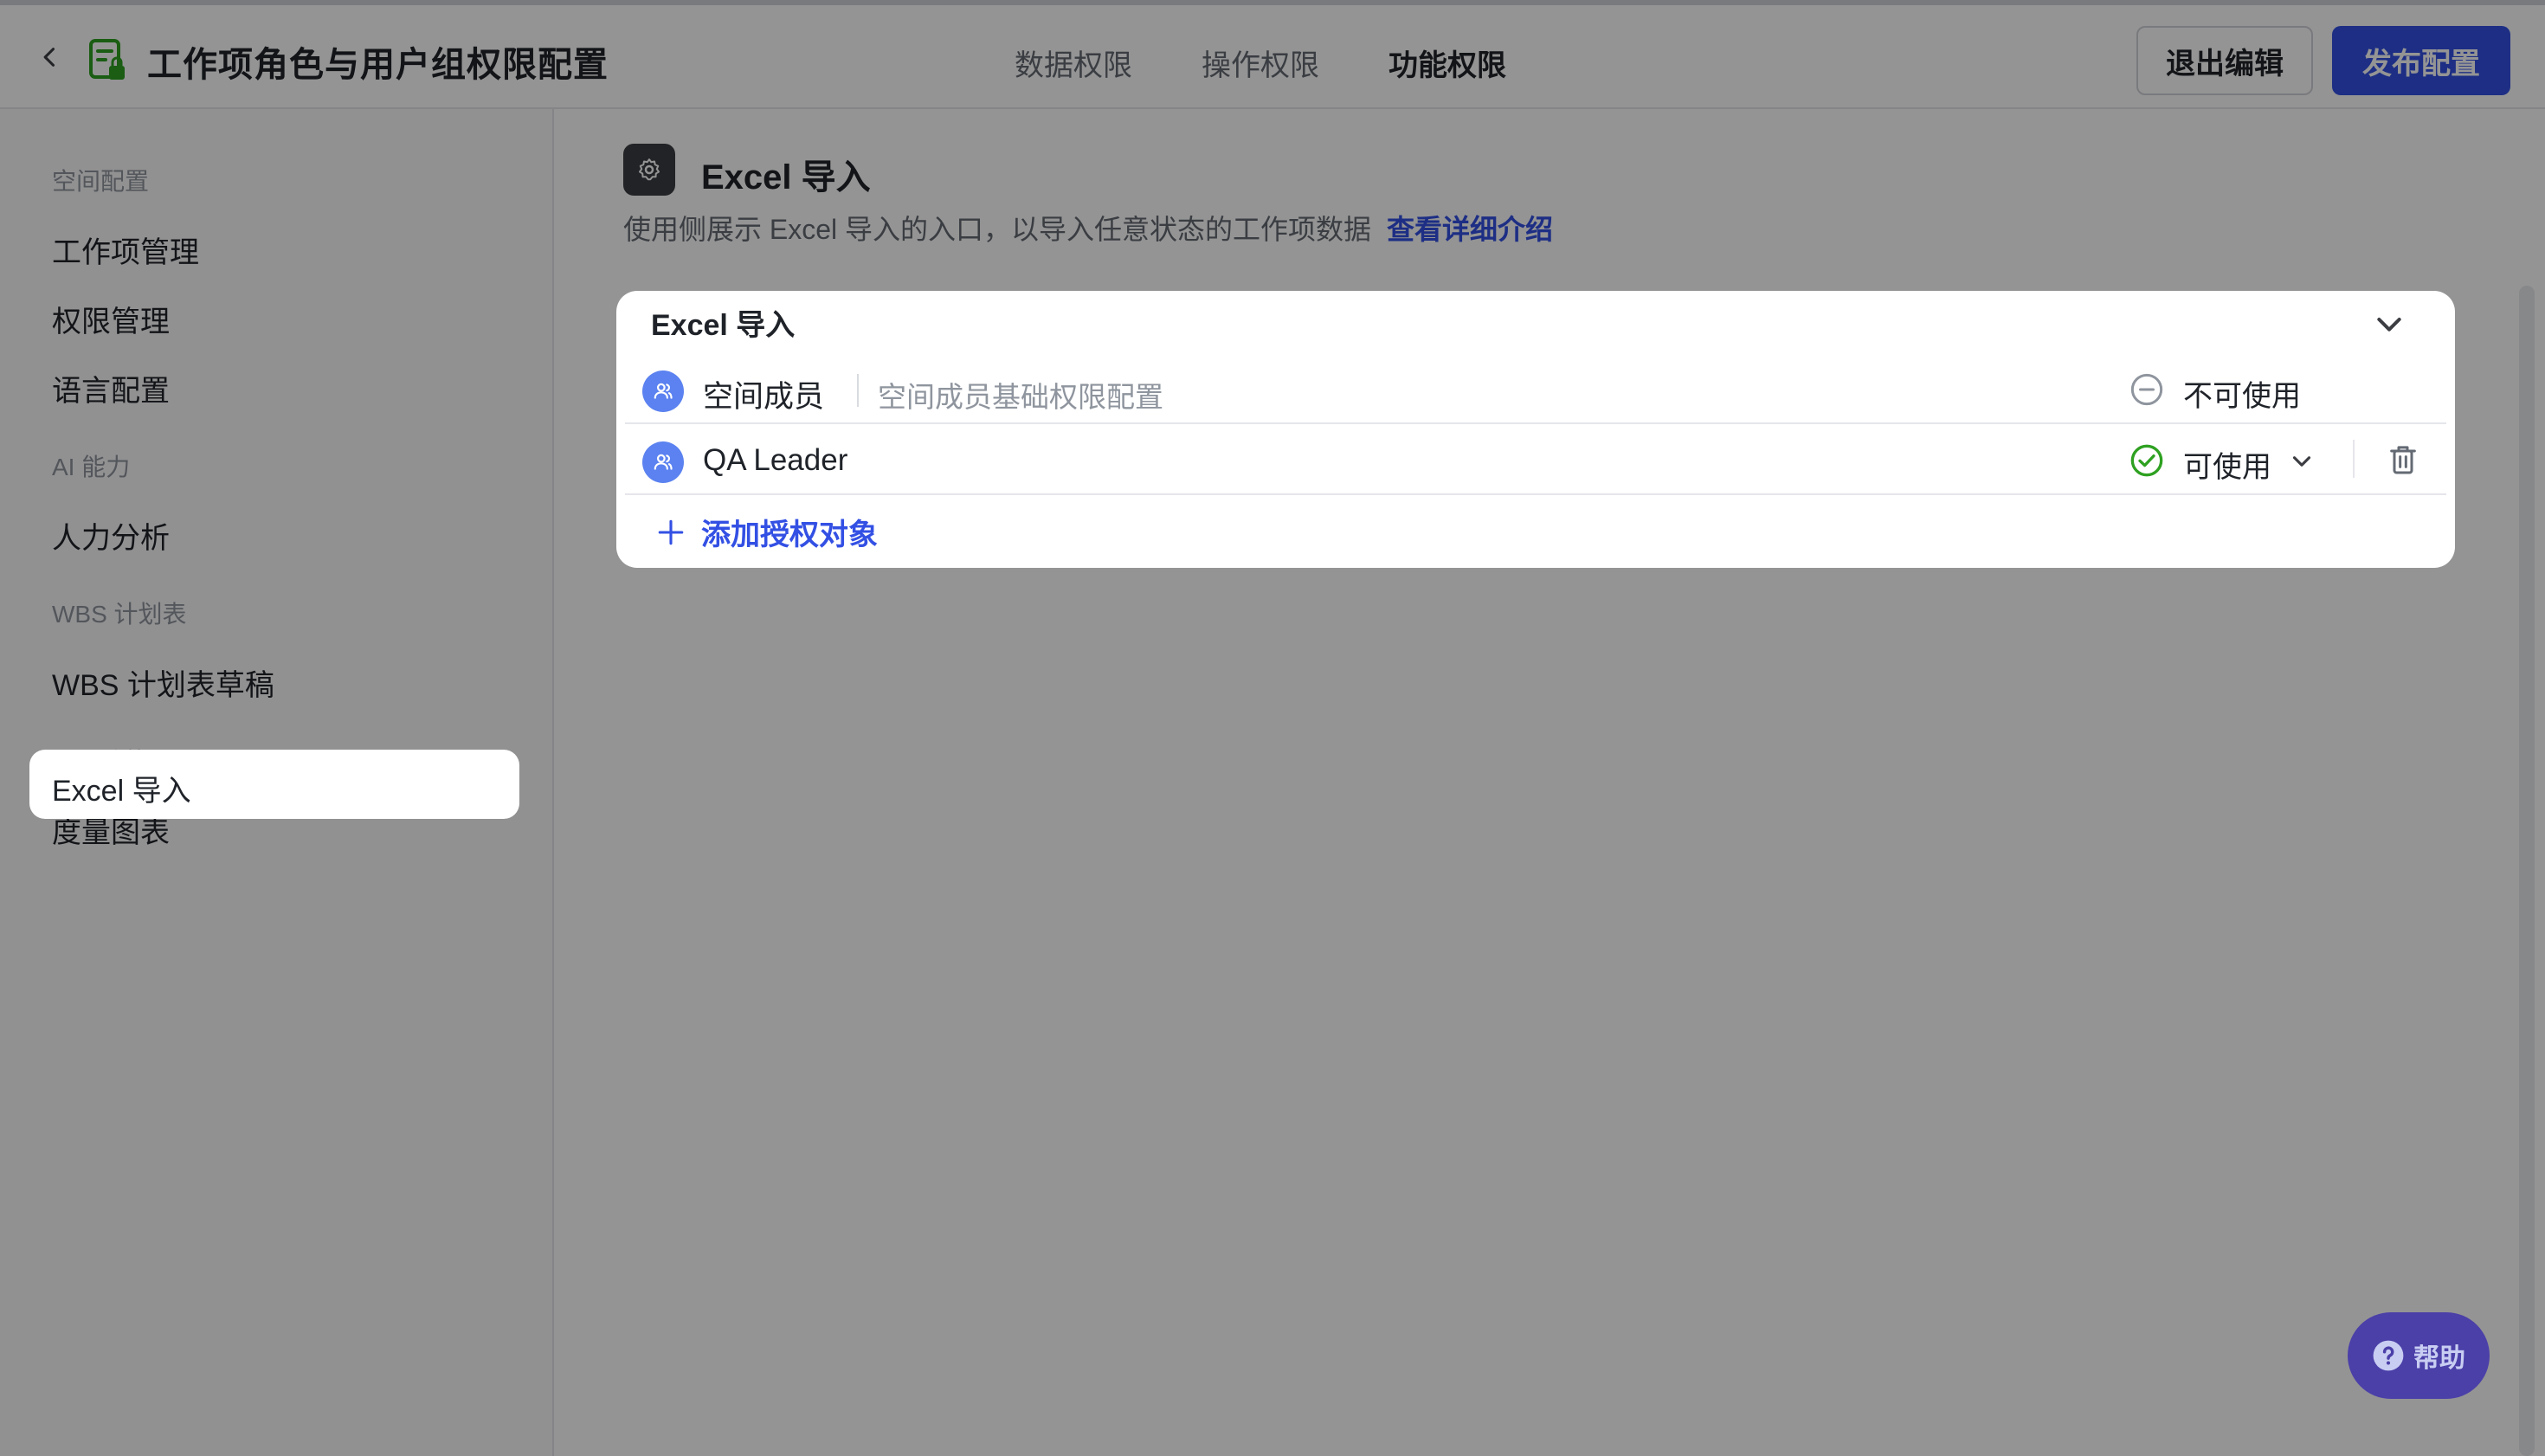  What do you see at coordinates (2227, 464) in the screenshot?
I see `permission-status-select: 可使用` at bounding box center [2227, 464].